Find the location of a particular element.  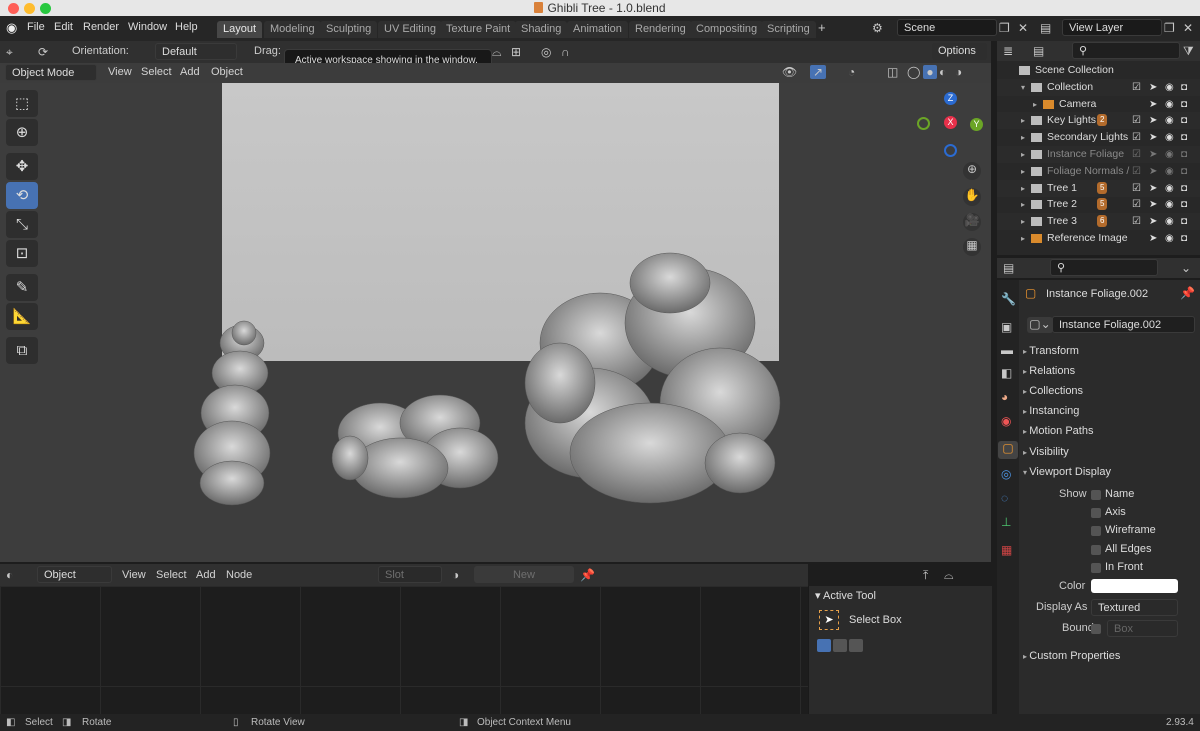

minimize-window-button is located at coordinates (29, 8).